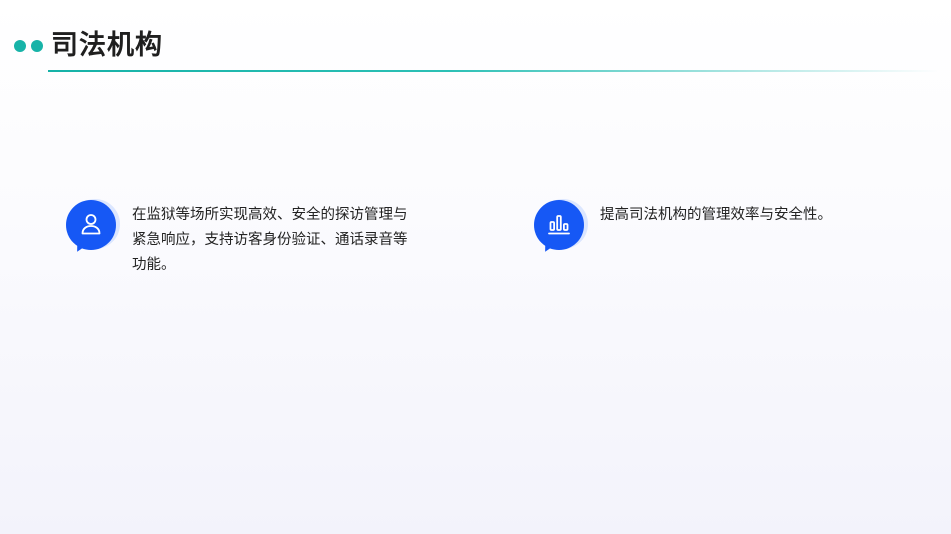  I want to click on feature-description: 提高司法机构的管理效率与安全性。, so click(716, 215).